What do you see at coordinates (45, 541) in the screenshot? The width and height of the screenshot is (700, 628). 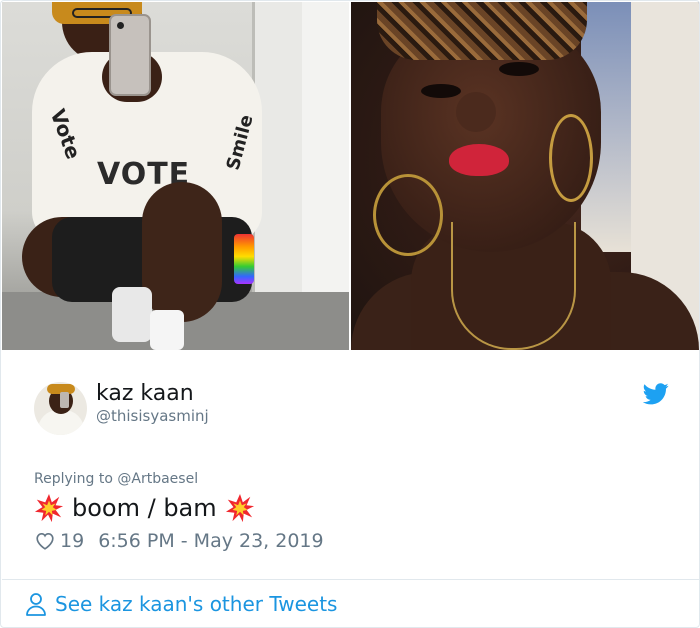 I see `heart-icon` at bounding box center [45, 541].